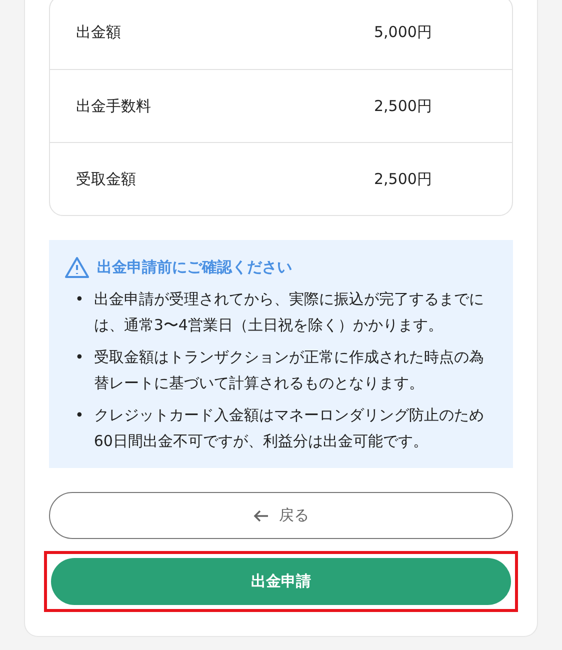 The height and width of the screenshot is (650, 562). Describe the element at coordinates (403, 32) in the screenshot. I see `row-value: 5,000円` at that location.